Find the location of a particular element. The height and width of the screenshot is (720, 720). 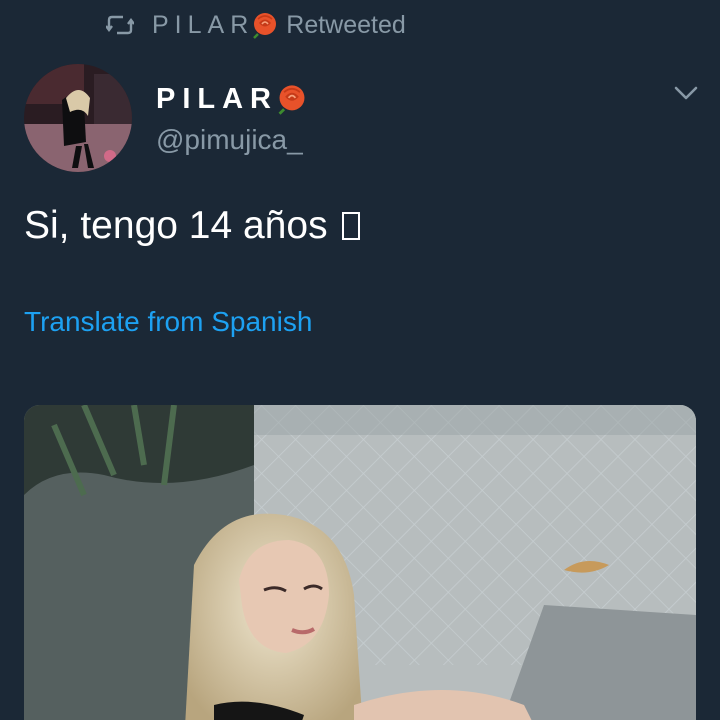

retweeted-label: Retweeted is located at coordinates (346, 24).